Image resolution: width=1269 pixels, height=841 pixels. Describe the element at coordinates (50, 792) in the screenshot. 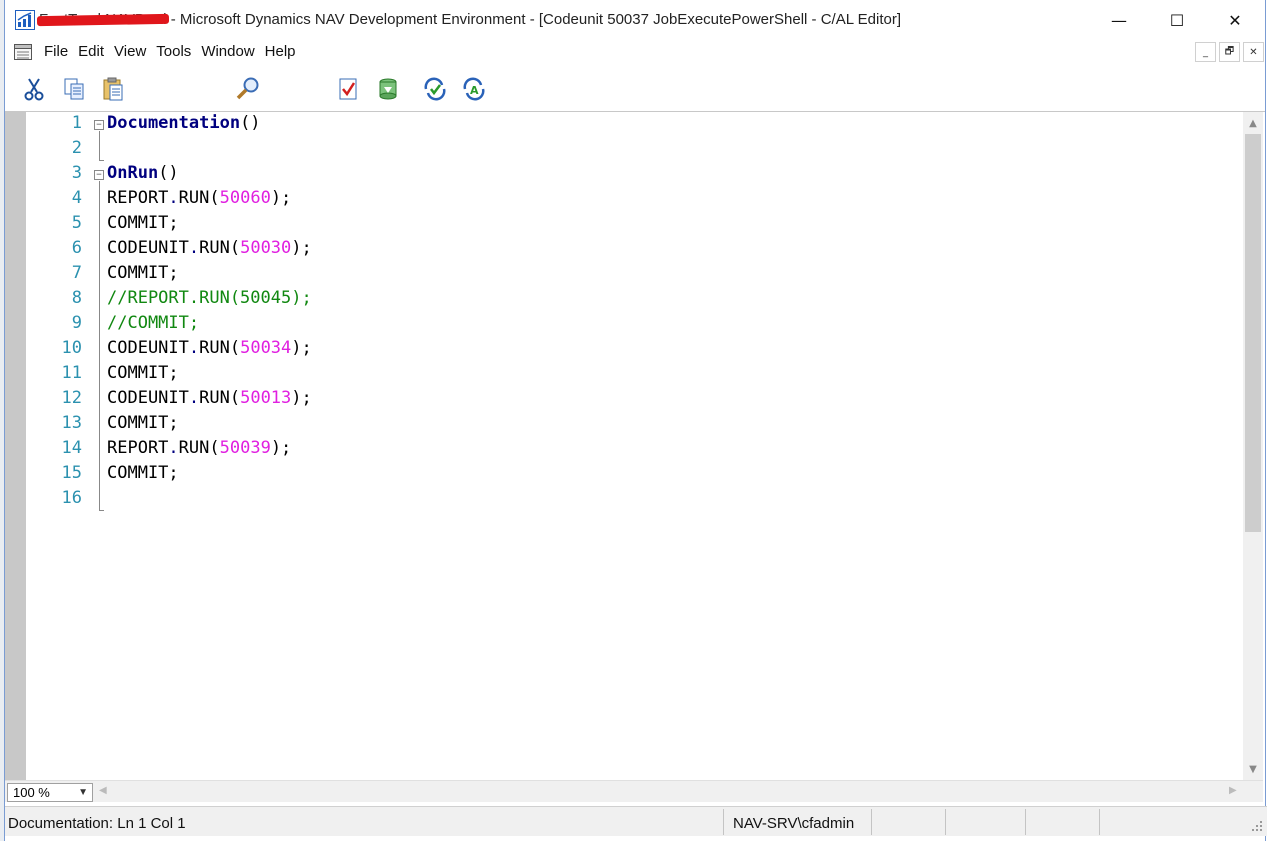

I see `zoom-dropdown: 100 % ▼` at that location.